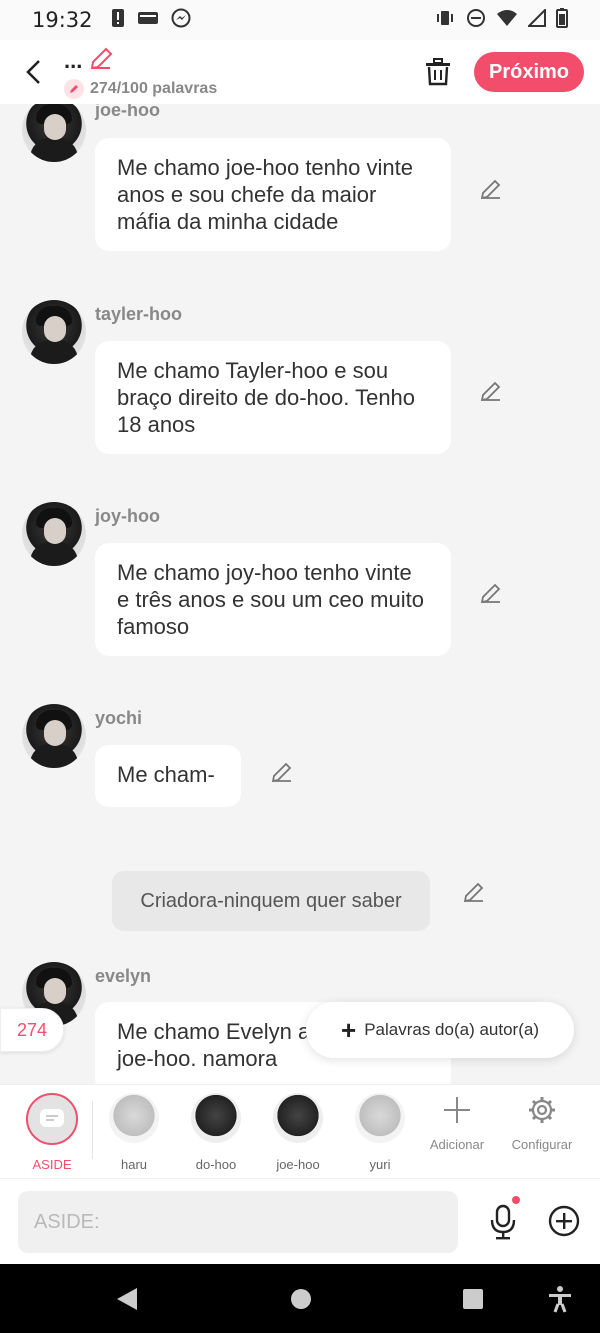 The height and width of the screenshot is (1333, 600). What do you see at coordinates (507, 20) in the screenshot?
I see `wifi-icon` at bounding box center [507, 20].